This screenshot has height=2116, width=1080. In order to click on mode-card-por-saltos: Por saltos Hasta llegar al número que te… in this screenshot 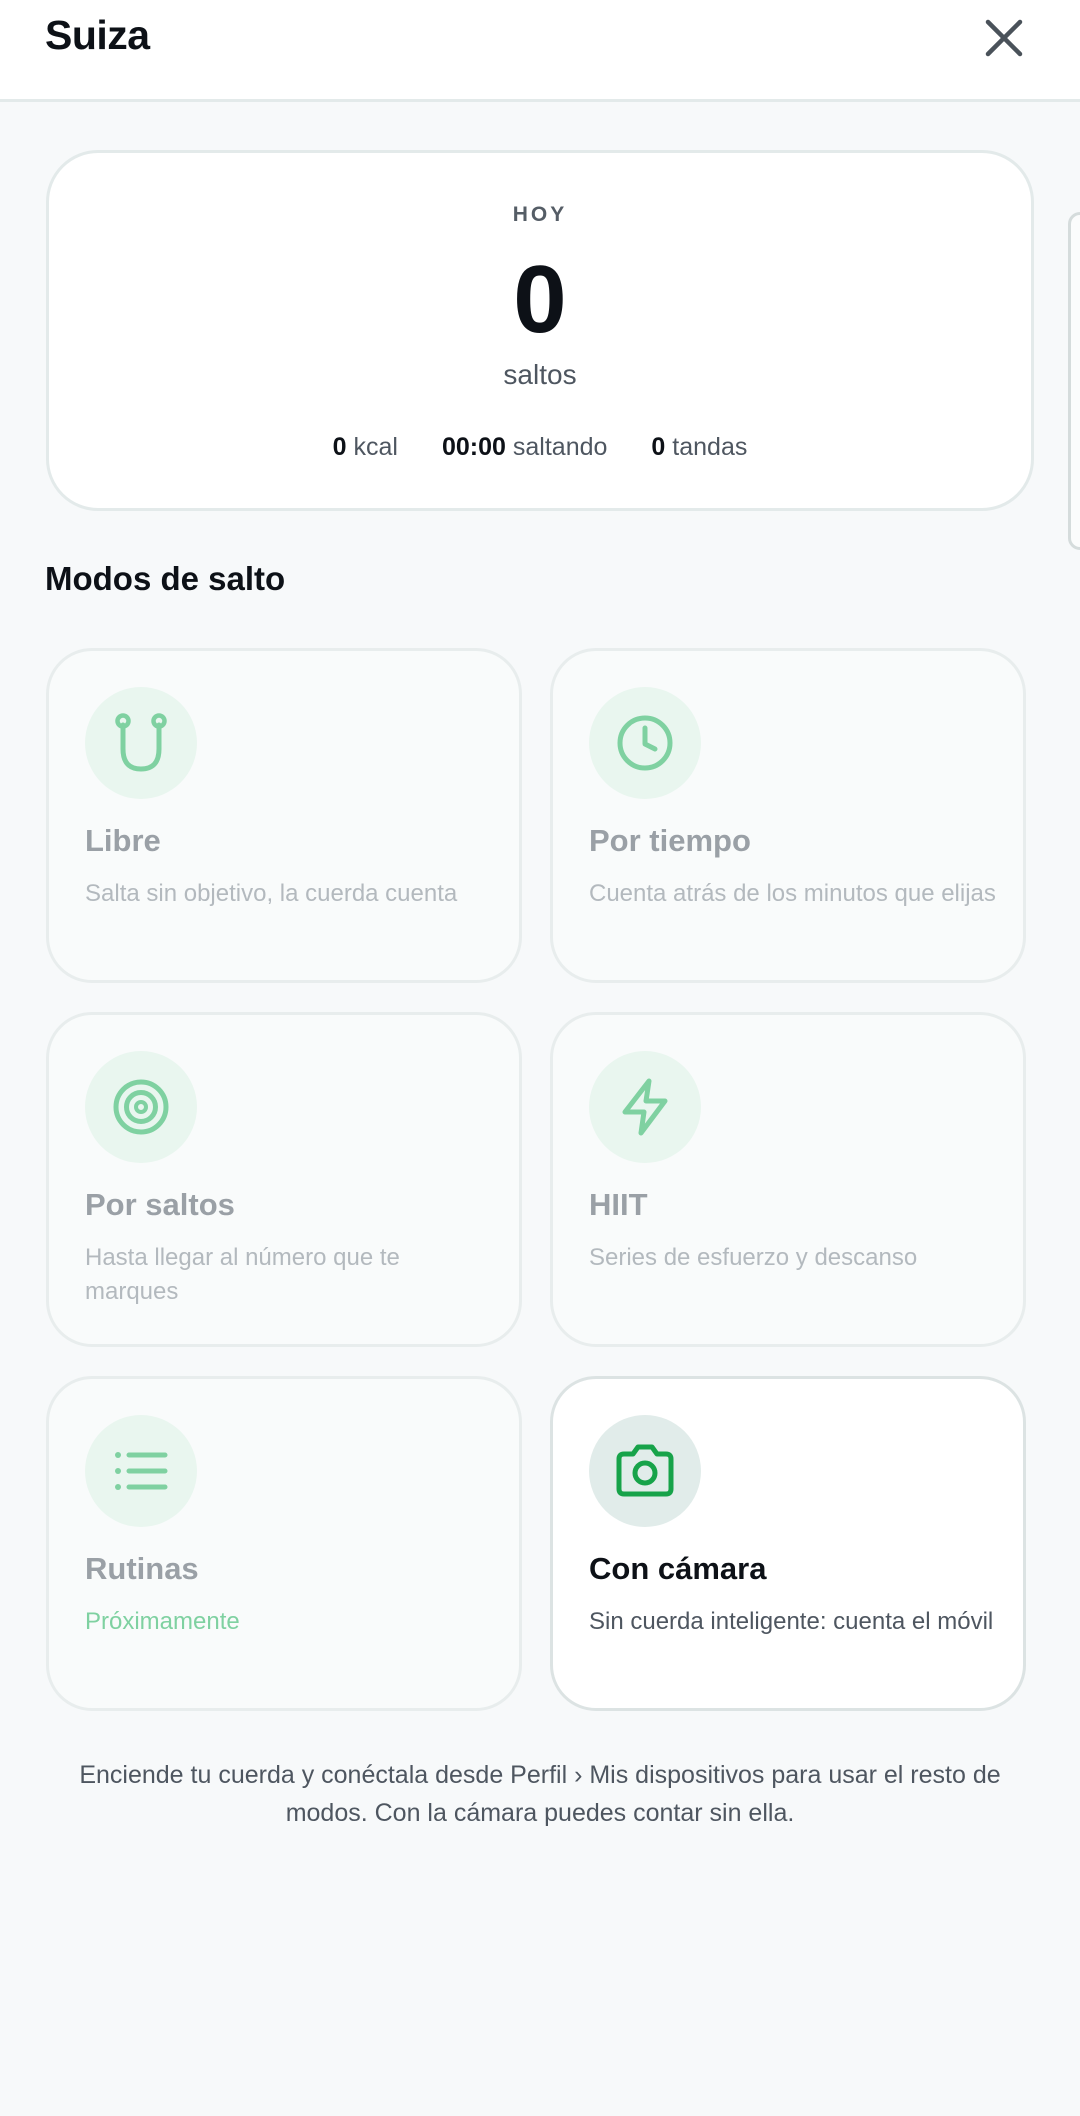, I will do `click(284, 1179)`.